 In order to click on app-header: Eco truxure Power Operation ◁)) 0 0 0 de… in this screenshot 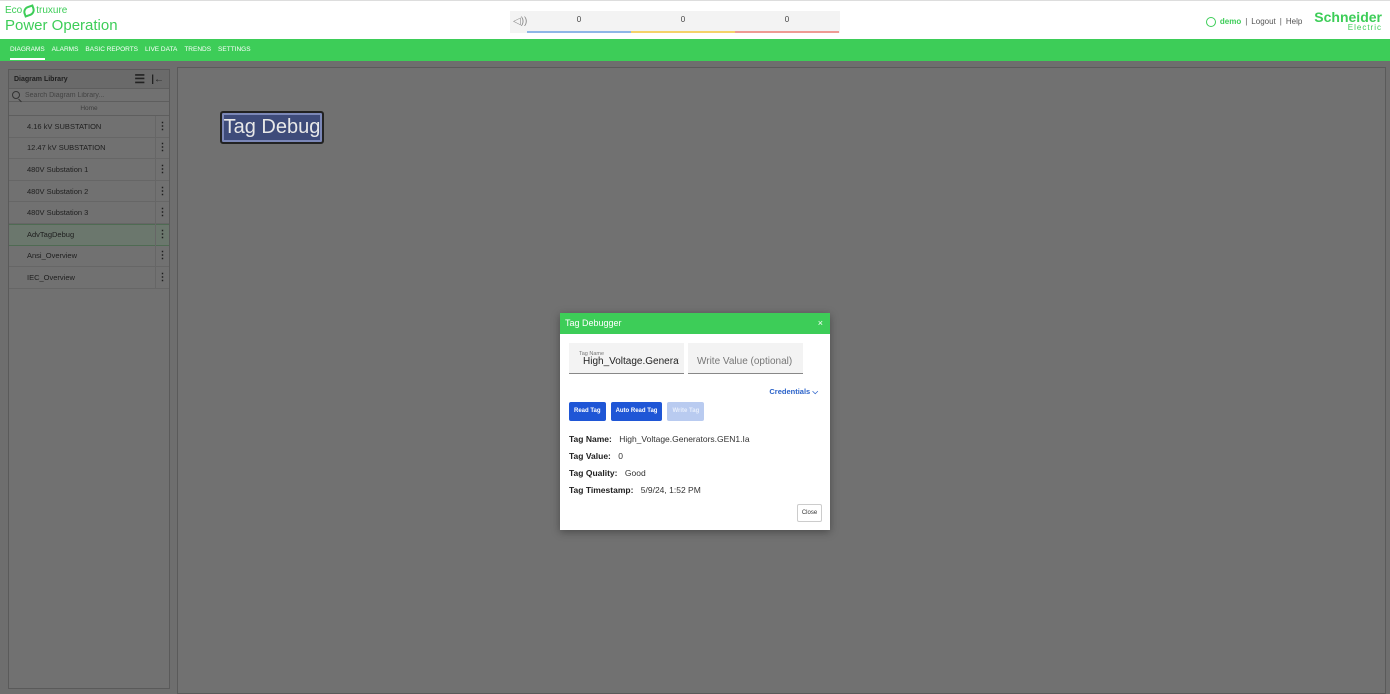, I will do `click(695, 19)`.